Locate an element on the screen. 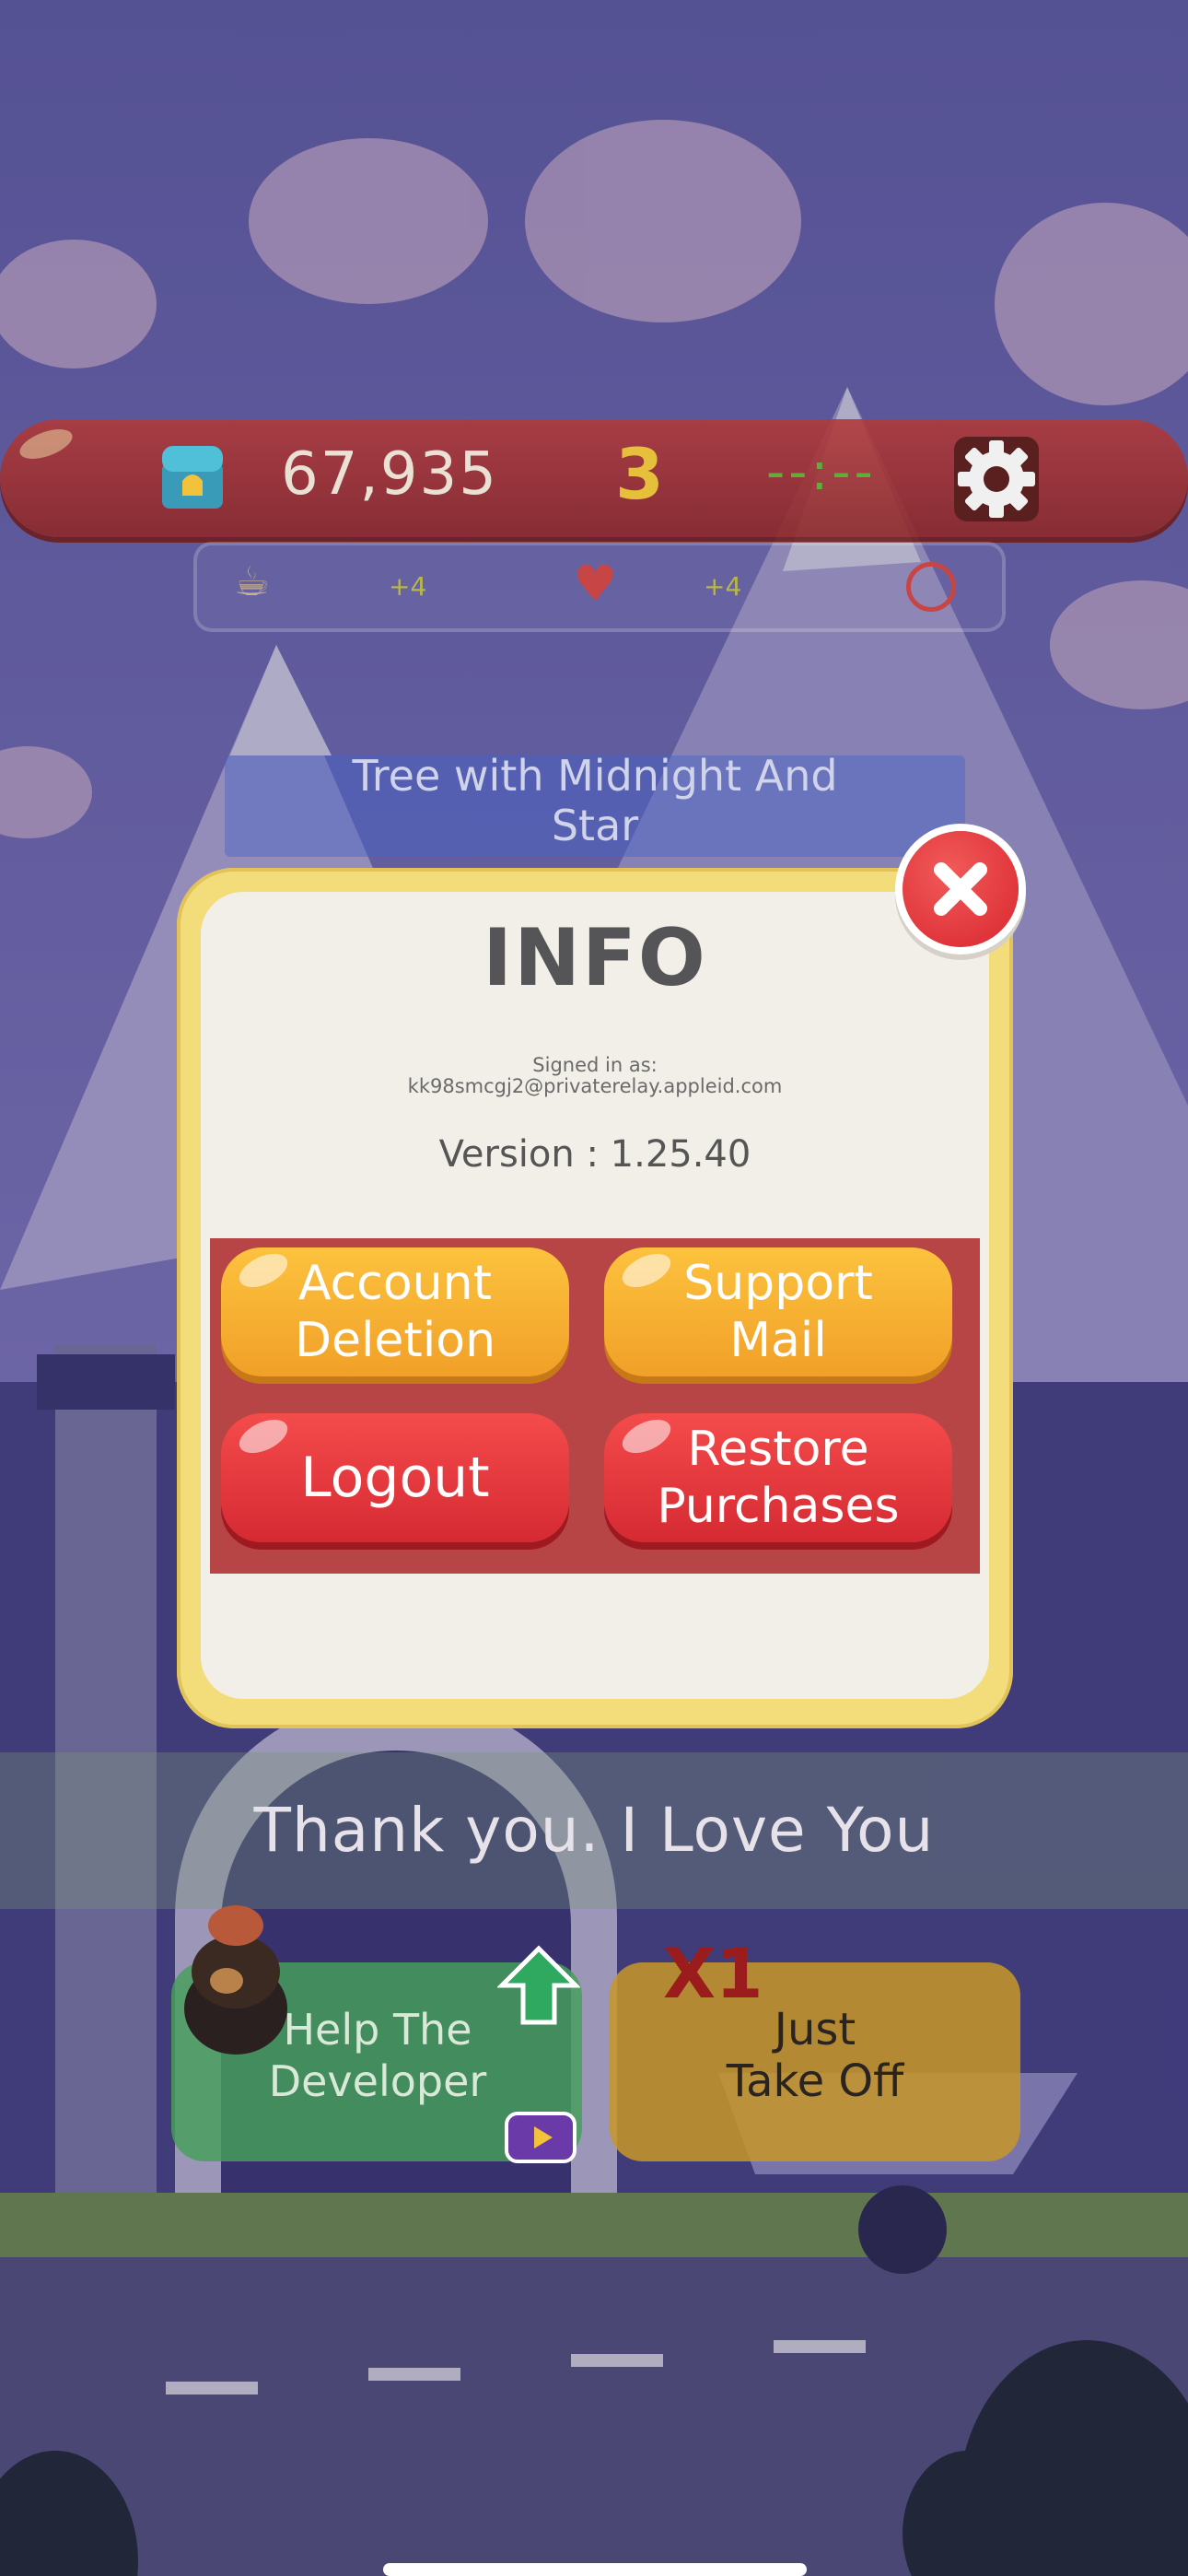 The image size is (1188, 2576). close-button is located at coordinates (961, 889).